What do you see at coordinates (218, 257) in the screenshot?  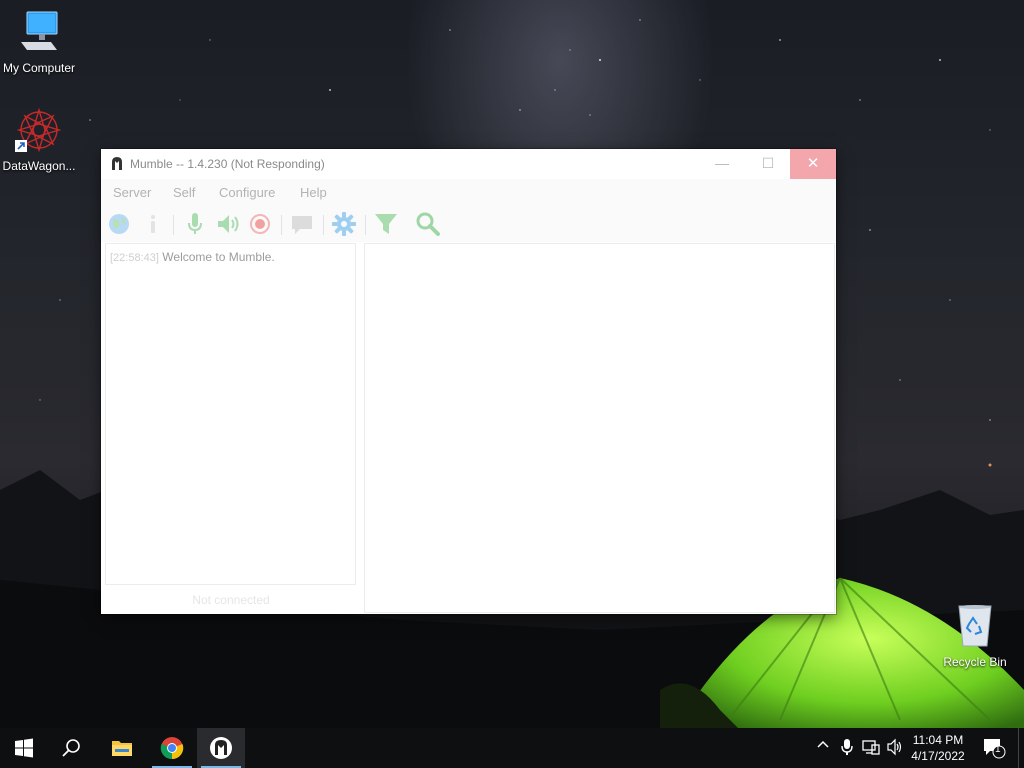 I see `log-message: Welcome to Mumble.` at bounding box center [218, 257].